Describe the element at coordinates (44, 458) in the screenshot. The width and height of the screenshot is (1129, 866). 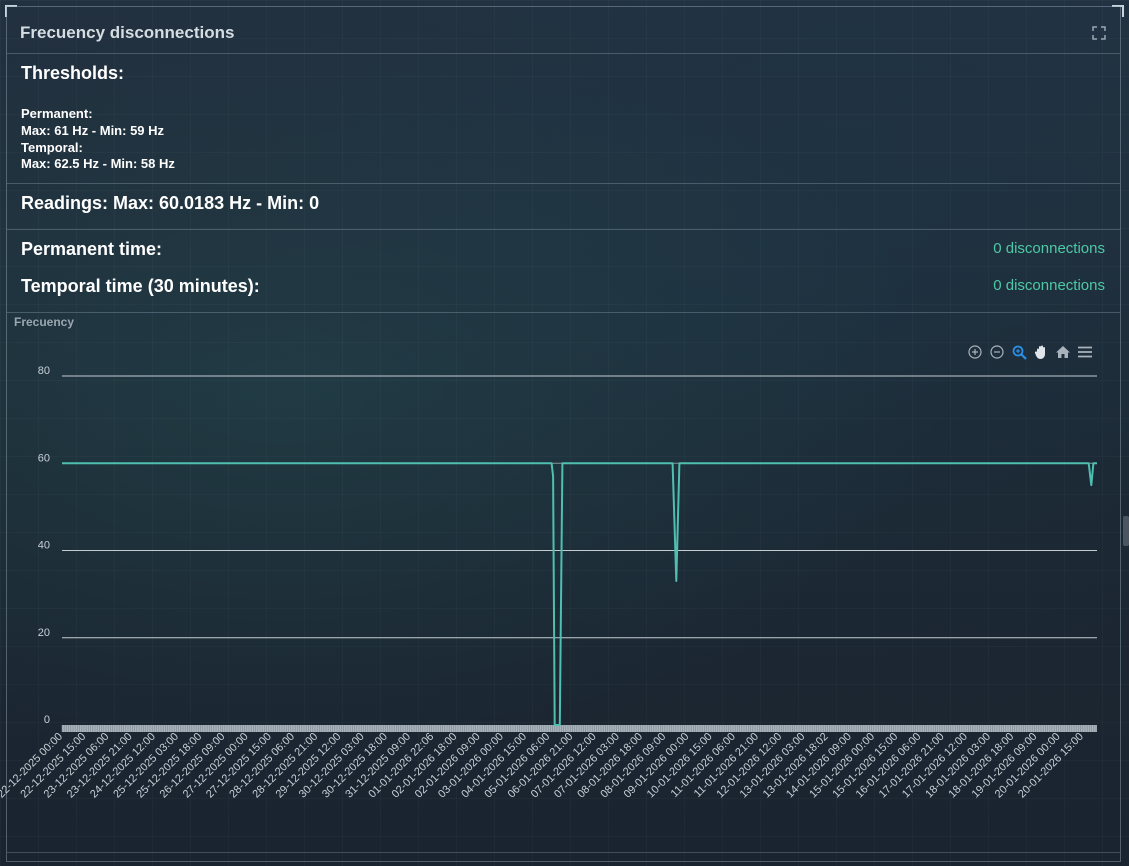
I see `y-tick-label: 60` at that location.